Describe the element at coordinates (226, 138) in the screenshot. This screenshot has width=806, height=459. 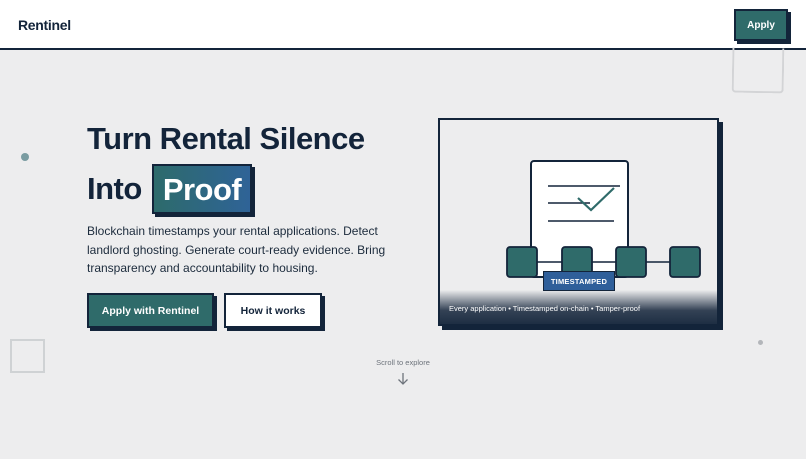
I see `hero-title-line1: Turn Rental Silence` at that location.